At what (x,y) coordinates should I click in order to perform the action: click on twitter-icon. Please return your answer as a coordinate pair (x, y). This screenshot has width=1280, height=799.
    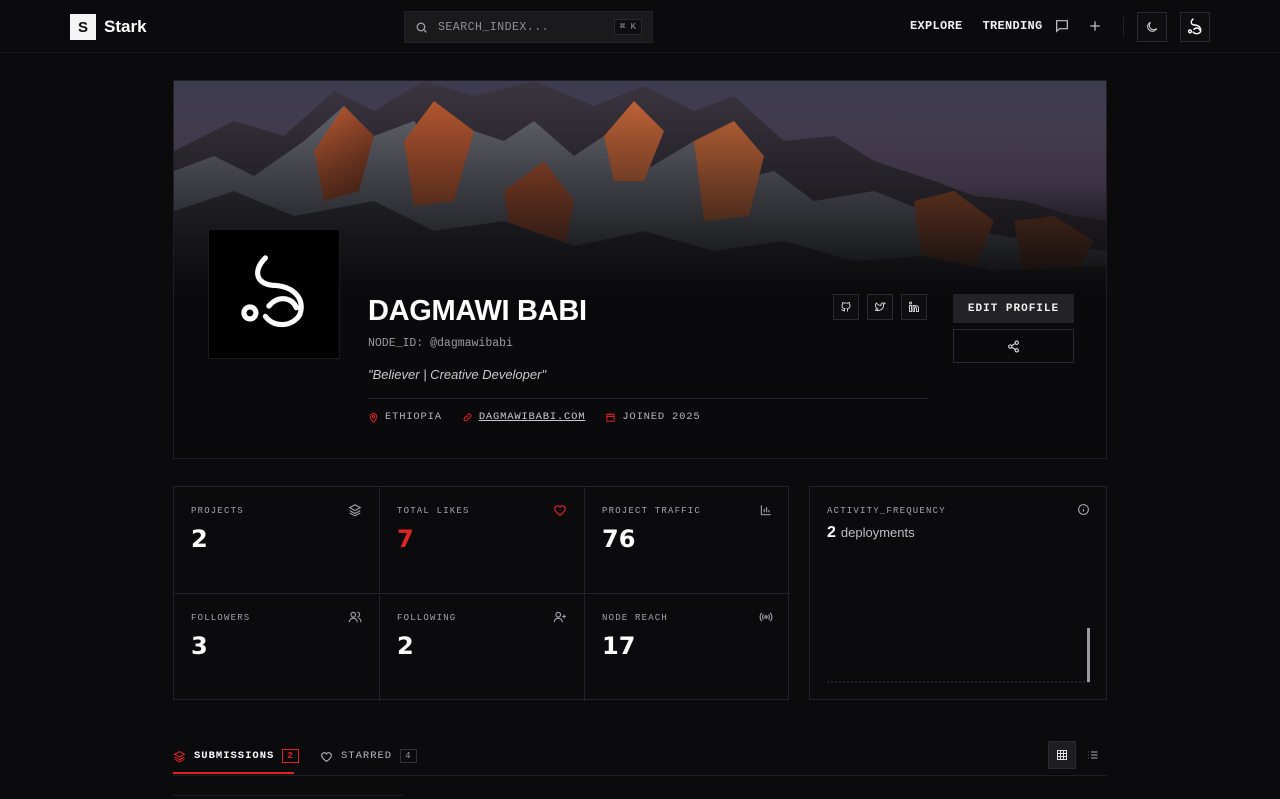
    Looking at the image, I should click on (880, 307).